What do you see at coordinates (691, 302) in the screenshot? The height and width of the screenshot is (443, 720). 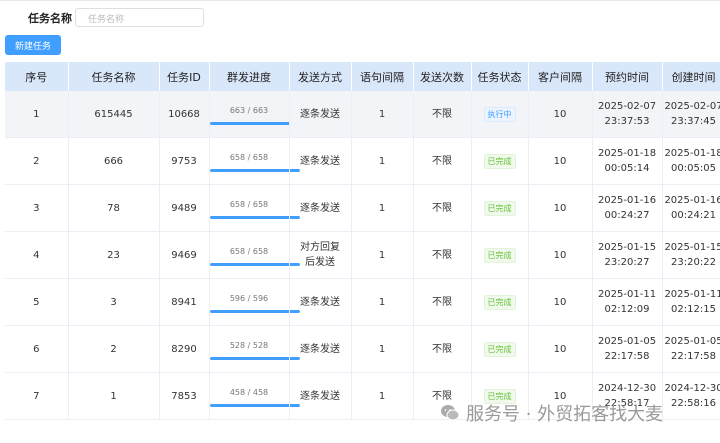 I see `cell-created-time: 2025-01-11 02:12:15` at bounding box center [691, 302].